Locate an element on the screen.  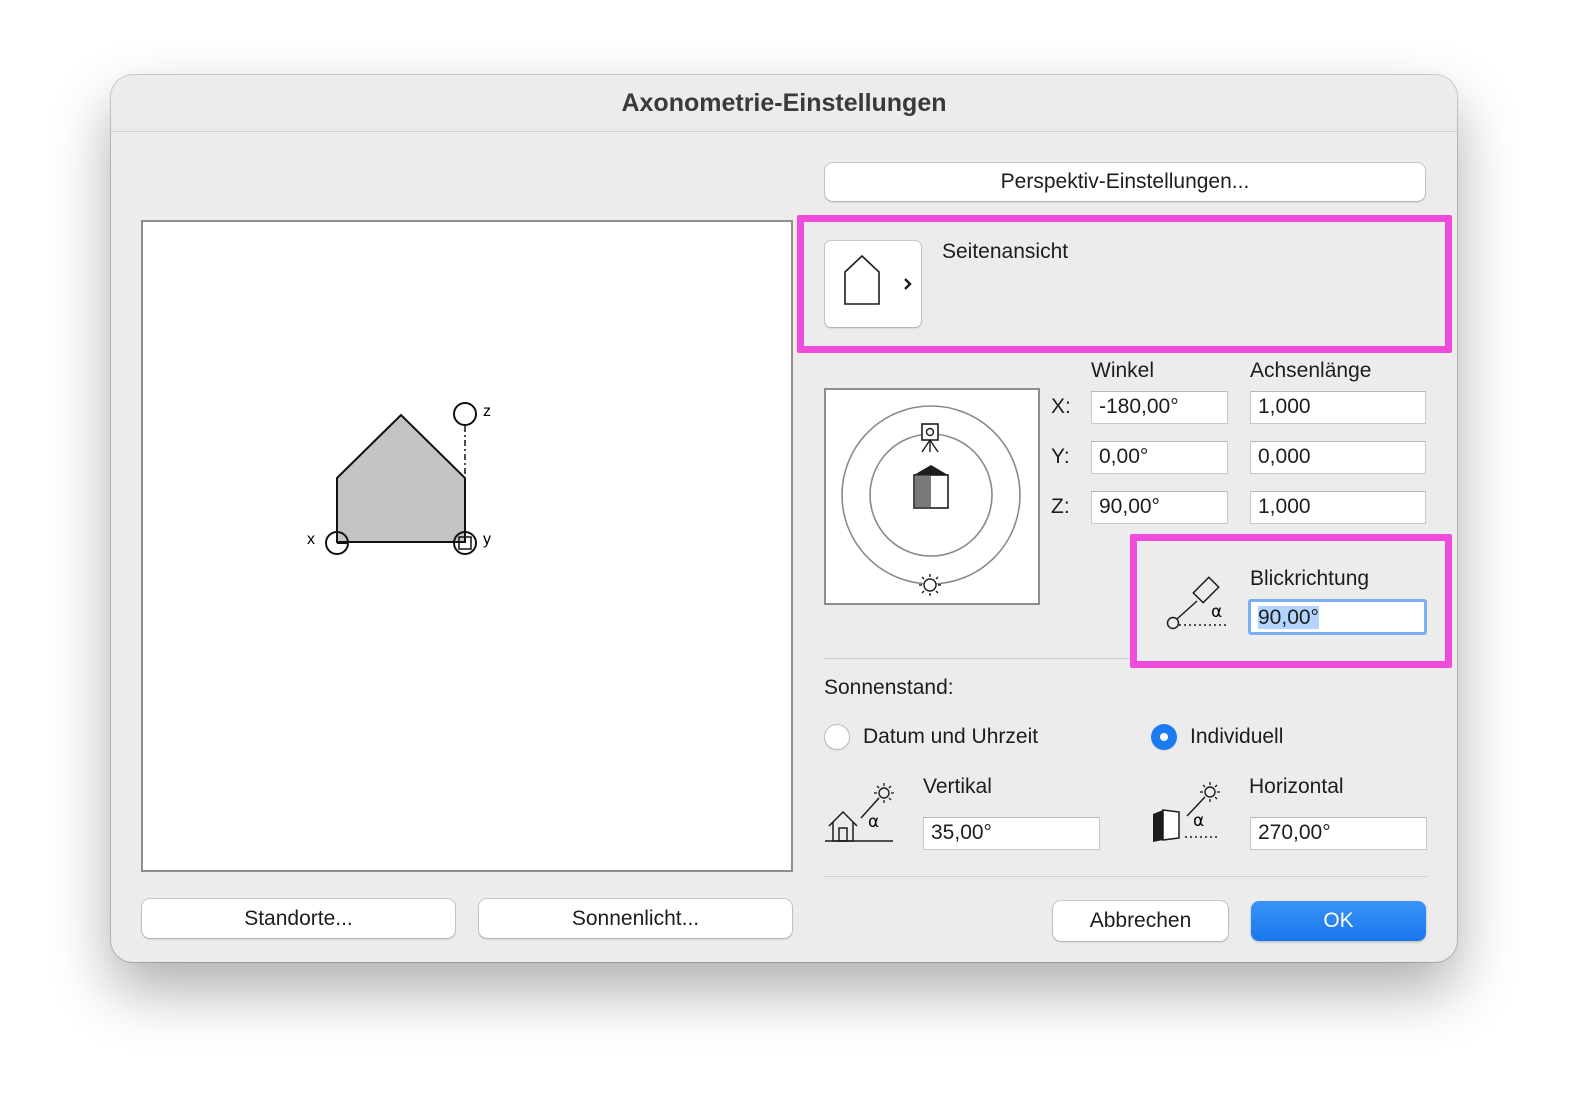
house-sun-angle-icon: α is located at coordinates (859, 813).